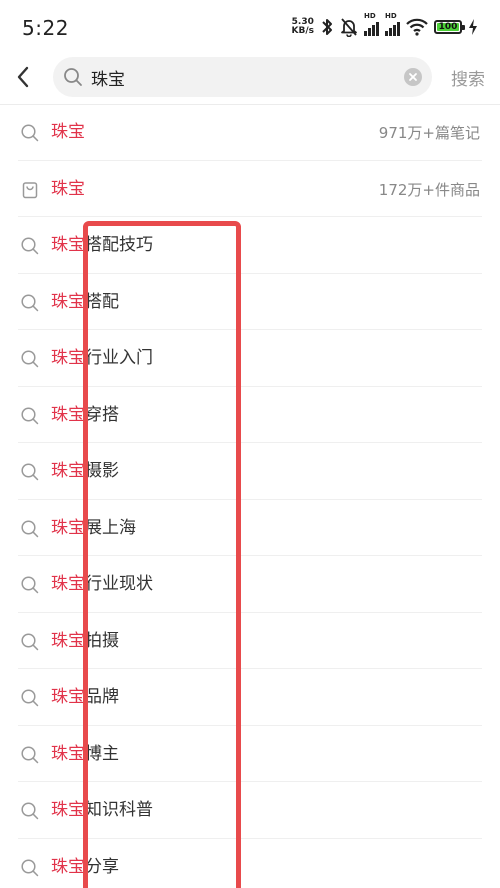  I want to click on suggestion-item: 珠宝行业入门, so click(250, 358).